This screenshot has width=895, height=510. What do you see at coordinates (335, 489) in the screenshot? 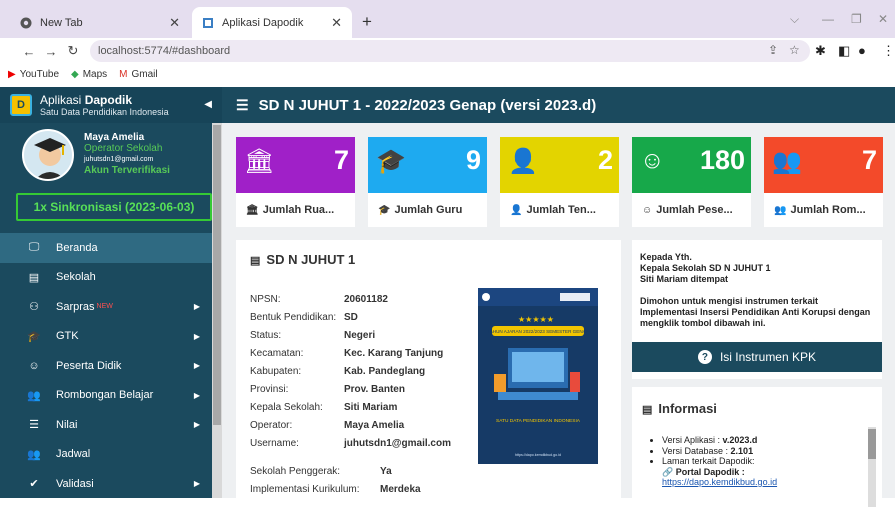
I see `field-implementasi-kurikulum: Implementasi Kurikulum: Merdeka` at bounding box center [335, 489].